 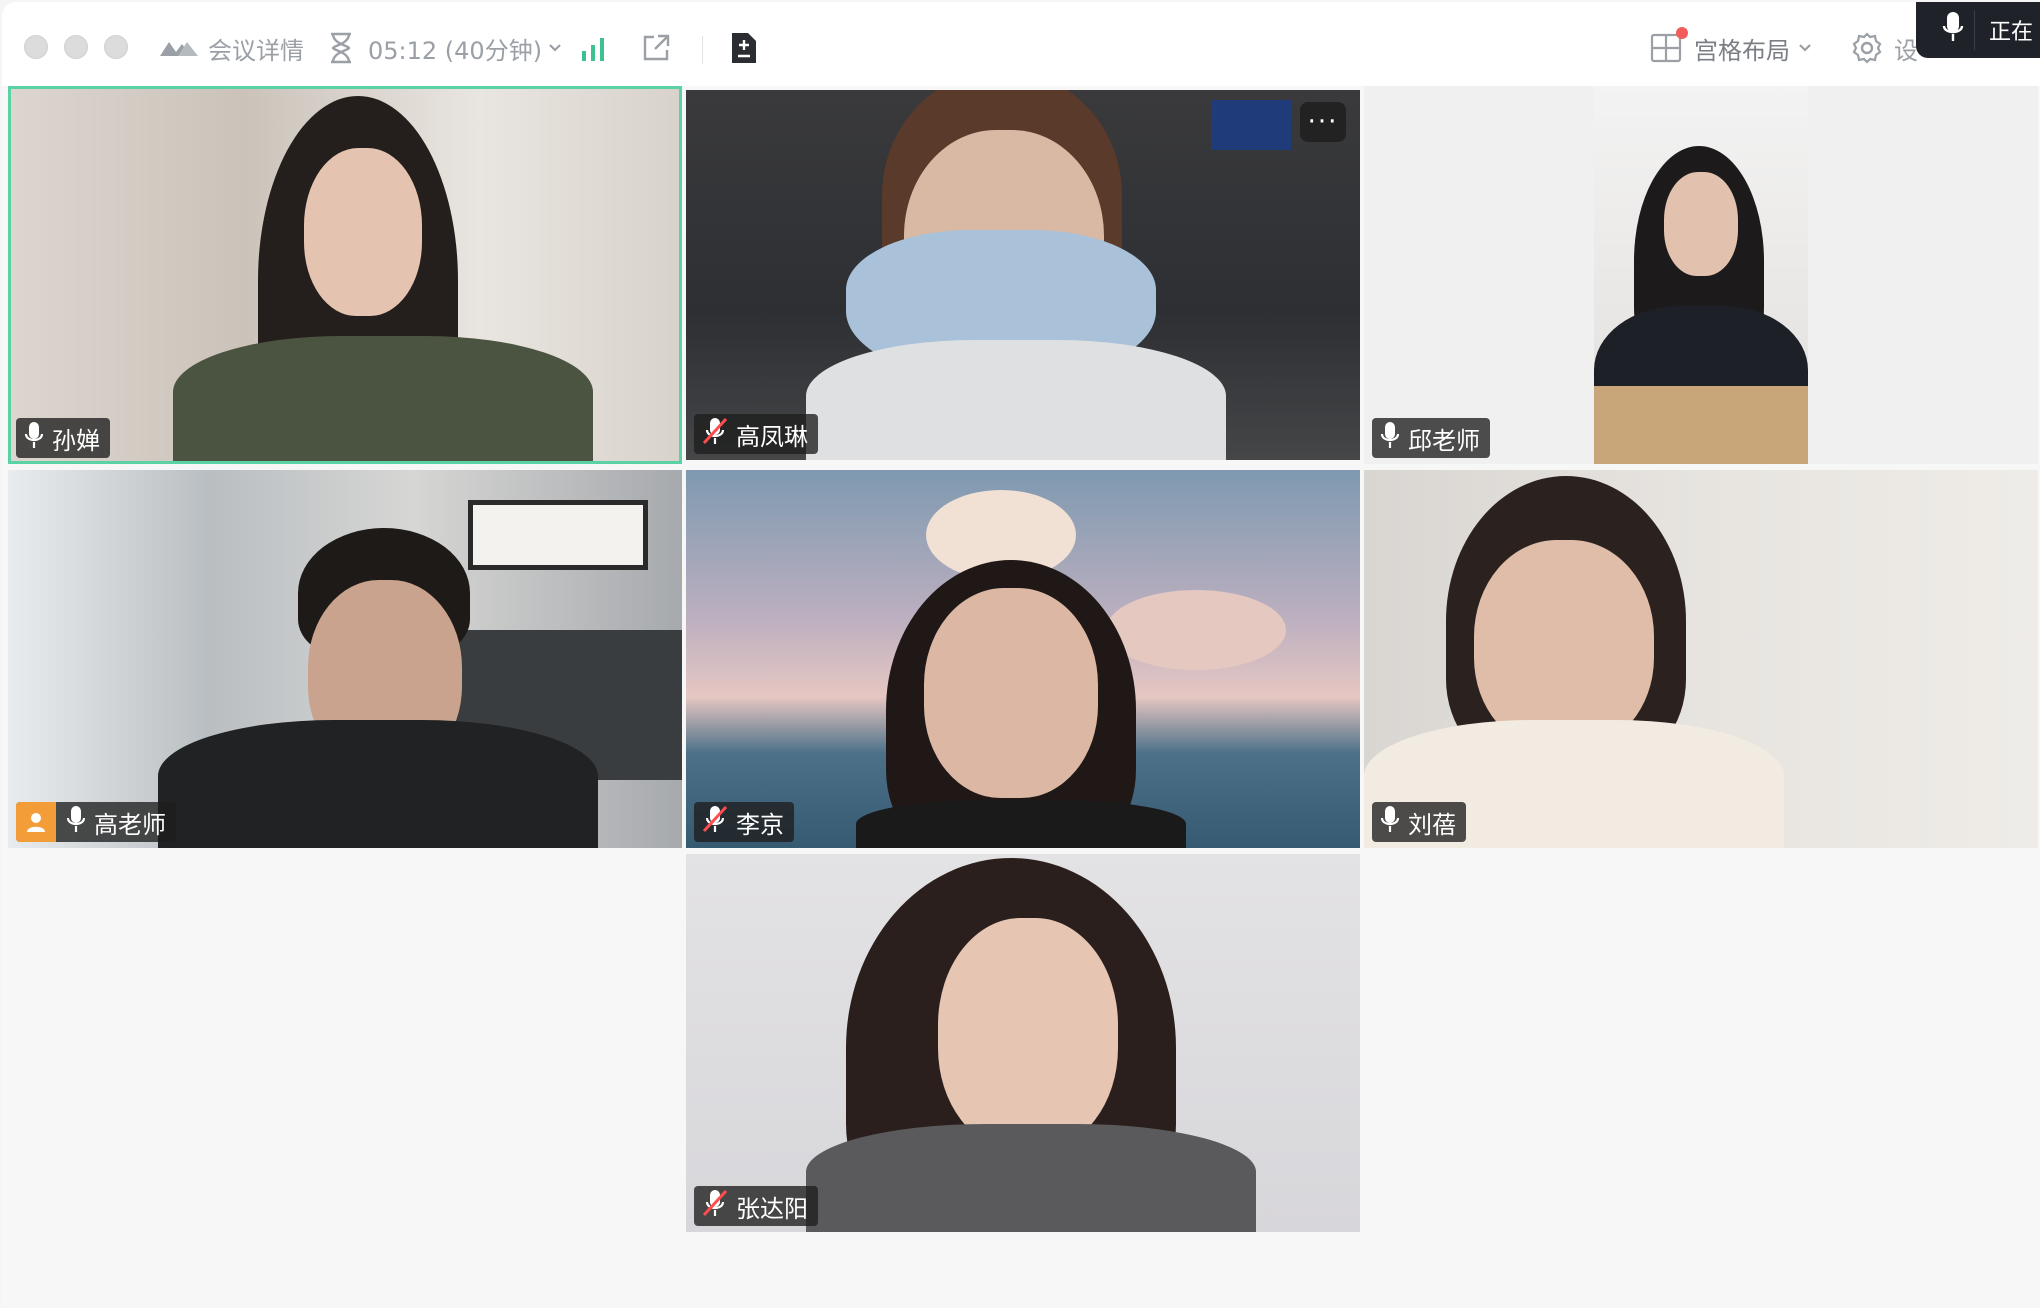 I want to click on grid-layout-icon, so click(x=1669, y=45).